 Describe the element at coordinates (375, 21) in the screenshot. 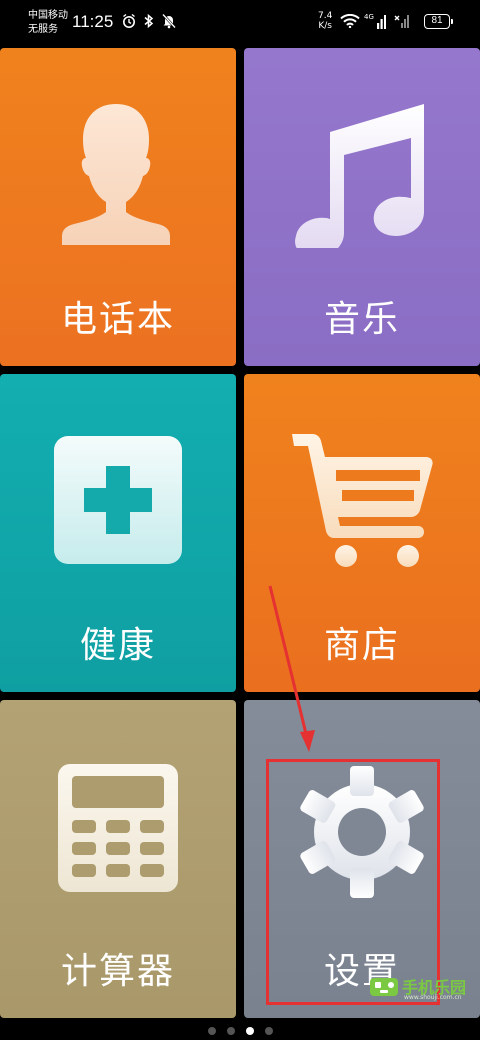

I see `cellular-indicator: 4G` at that location.